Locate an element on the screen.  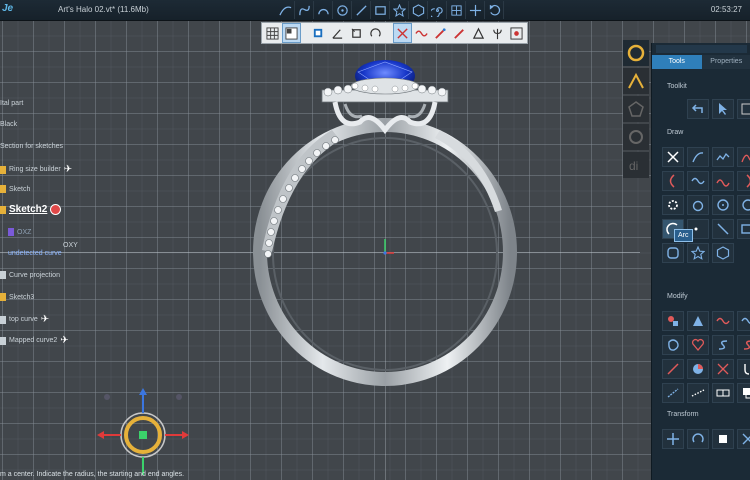
tree-item: Curve projection is located at coordinates (30, 275).